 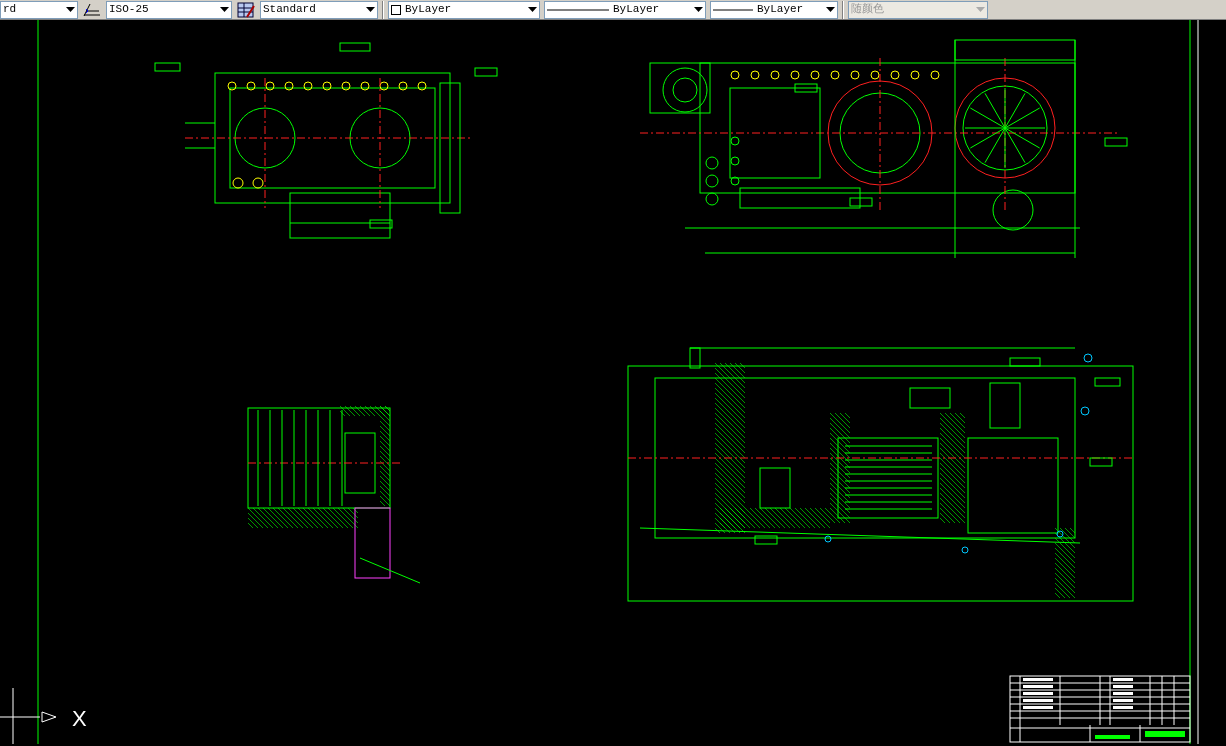 I want to click on ucs-icon, so click(x=28, y=716).